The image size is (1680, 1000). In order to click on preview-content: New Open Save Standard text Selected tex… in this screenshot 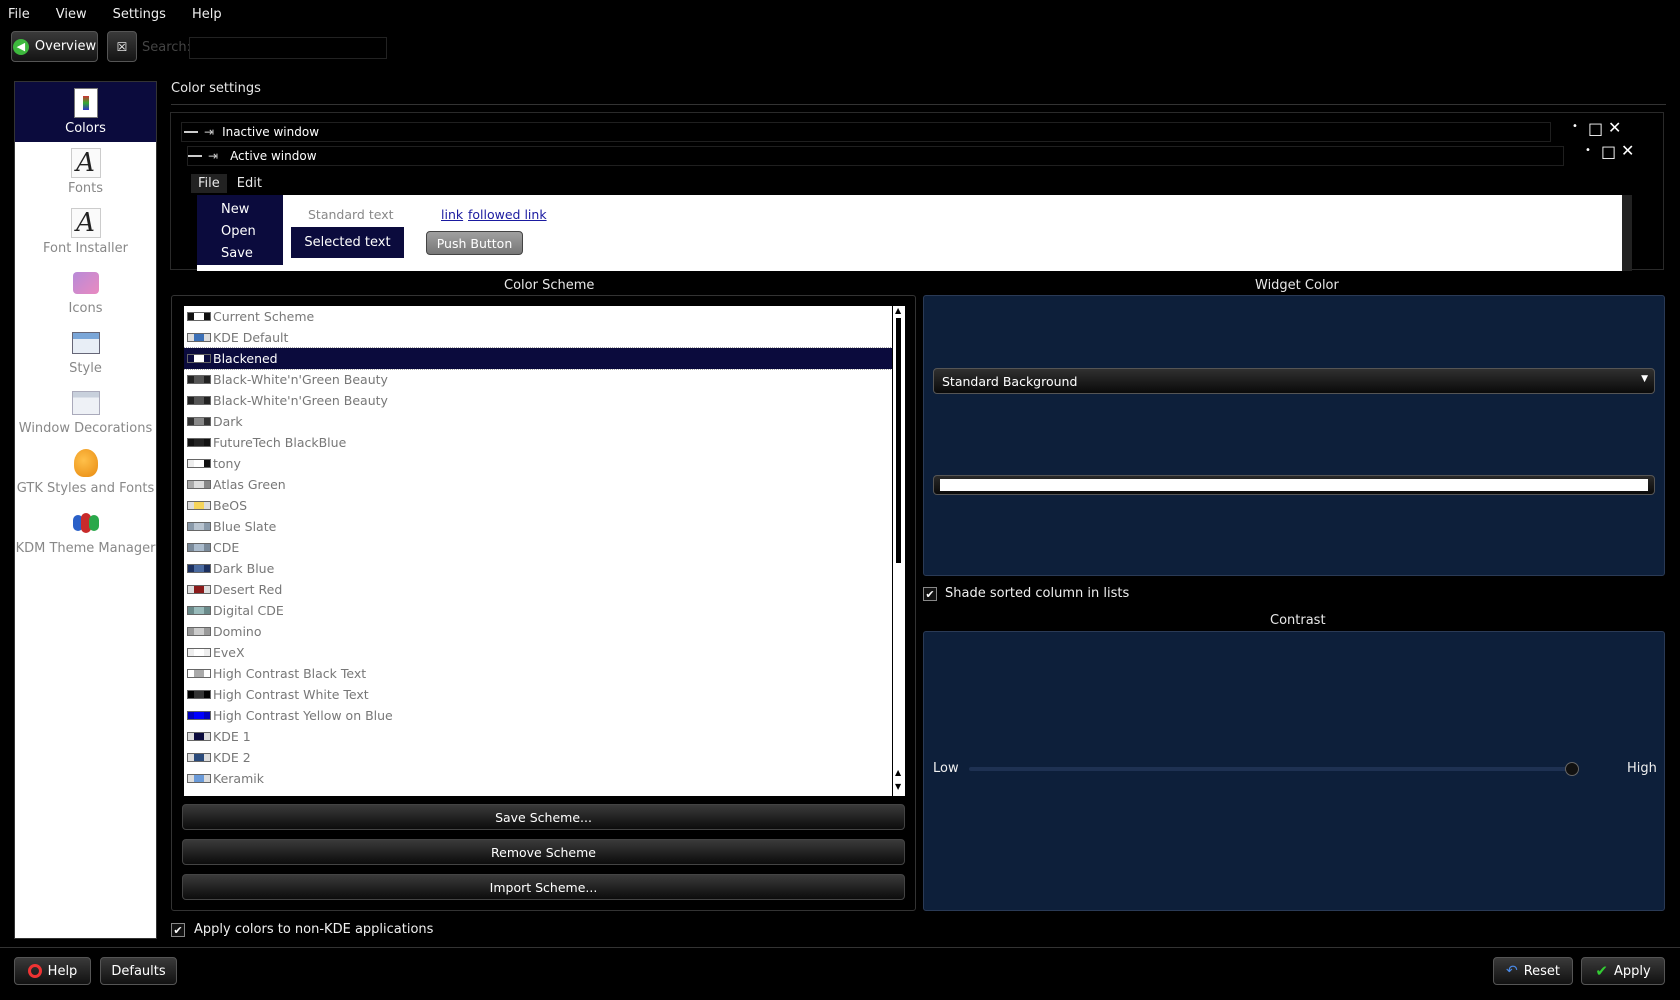, I will do `click(909, 233)`.